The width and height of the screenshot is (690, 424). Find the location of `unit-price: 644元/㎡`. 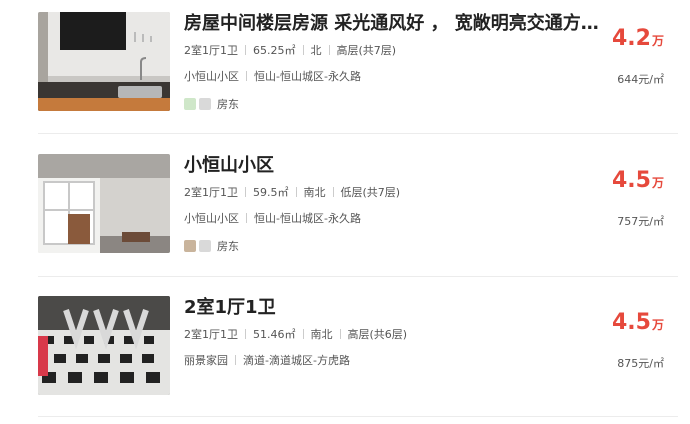

unit-price: 644元/㎡ is located at coordinates (640, 79).